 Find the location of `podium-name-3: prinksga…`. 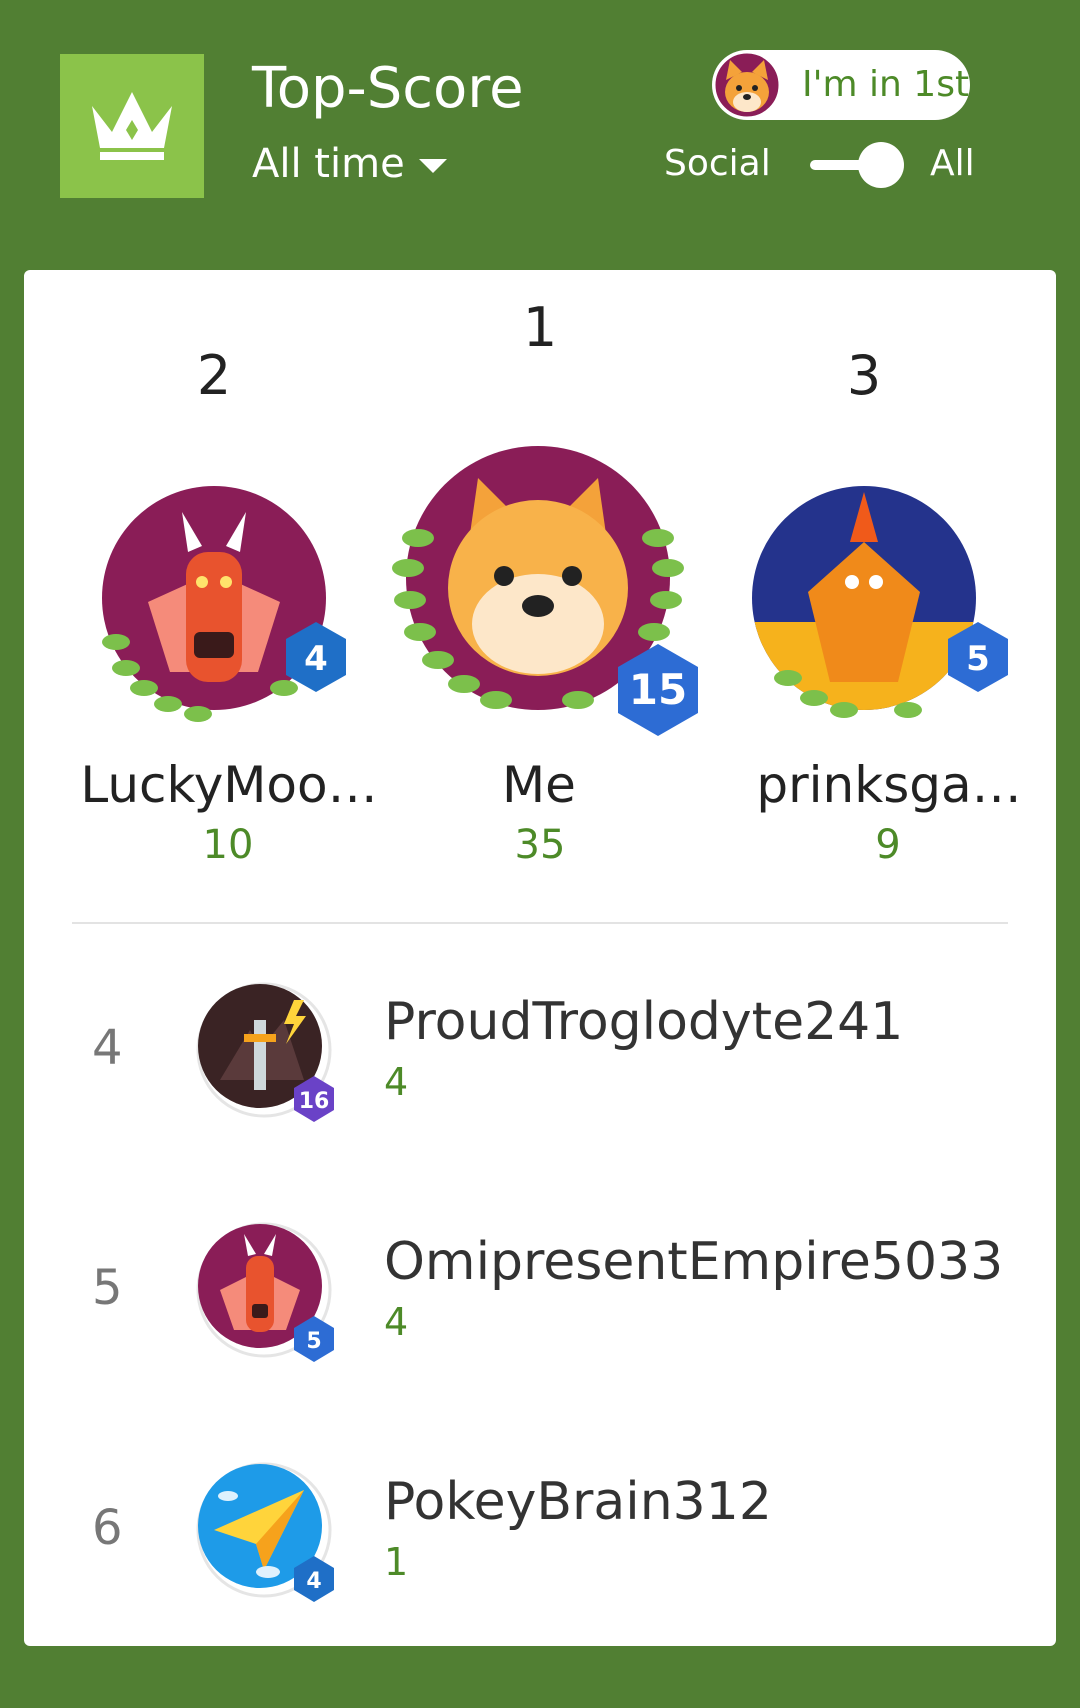

podium-name-3: prinksga… is located at coordinates (889, 785).